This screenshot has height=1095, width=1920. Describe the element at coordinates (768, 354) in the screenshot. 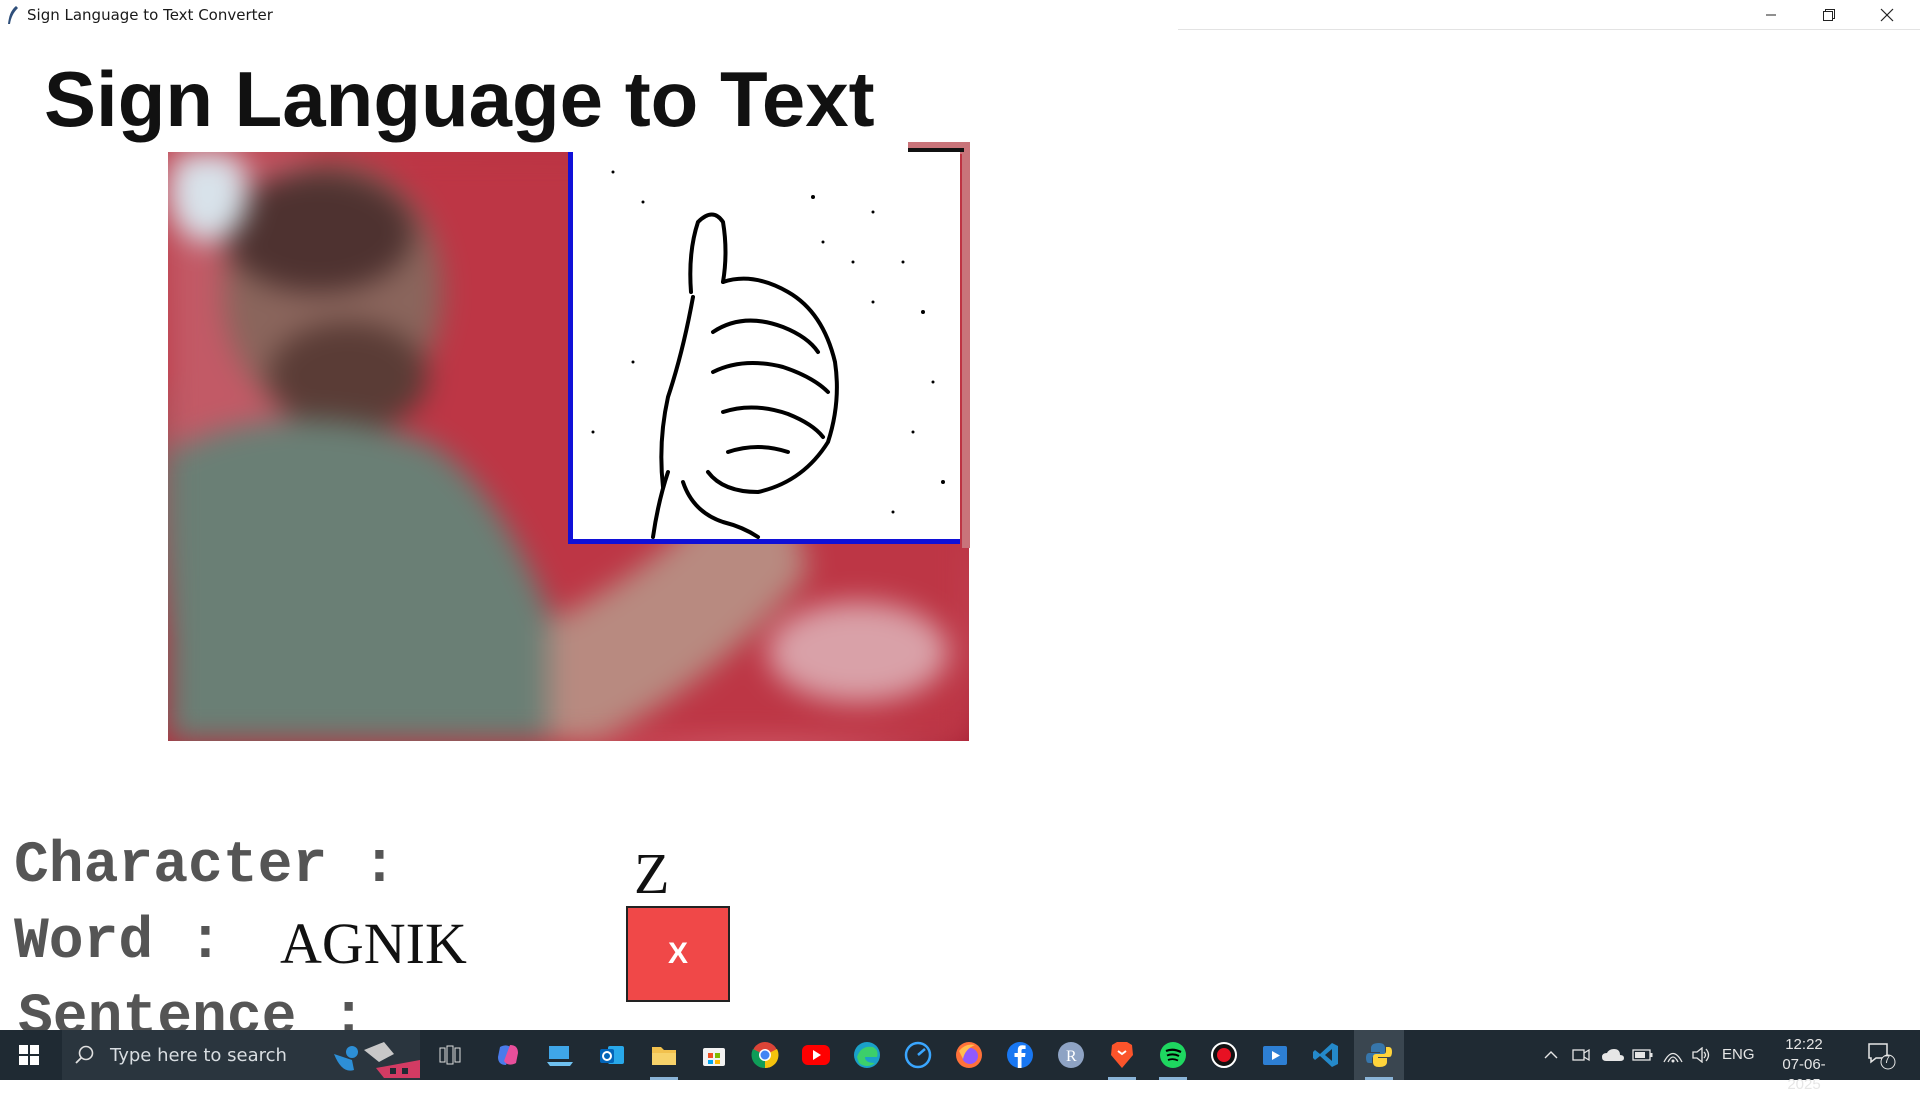

I see `thumbs-up-edge-icon` at that location.